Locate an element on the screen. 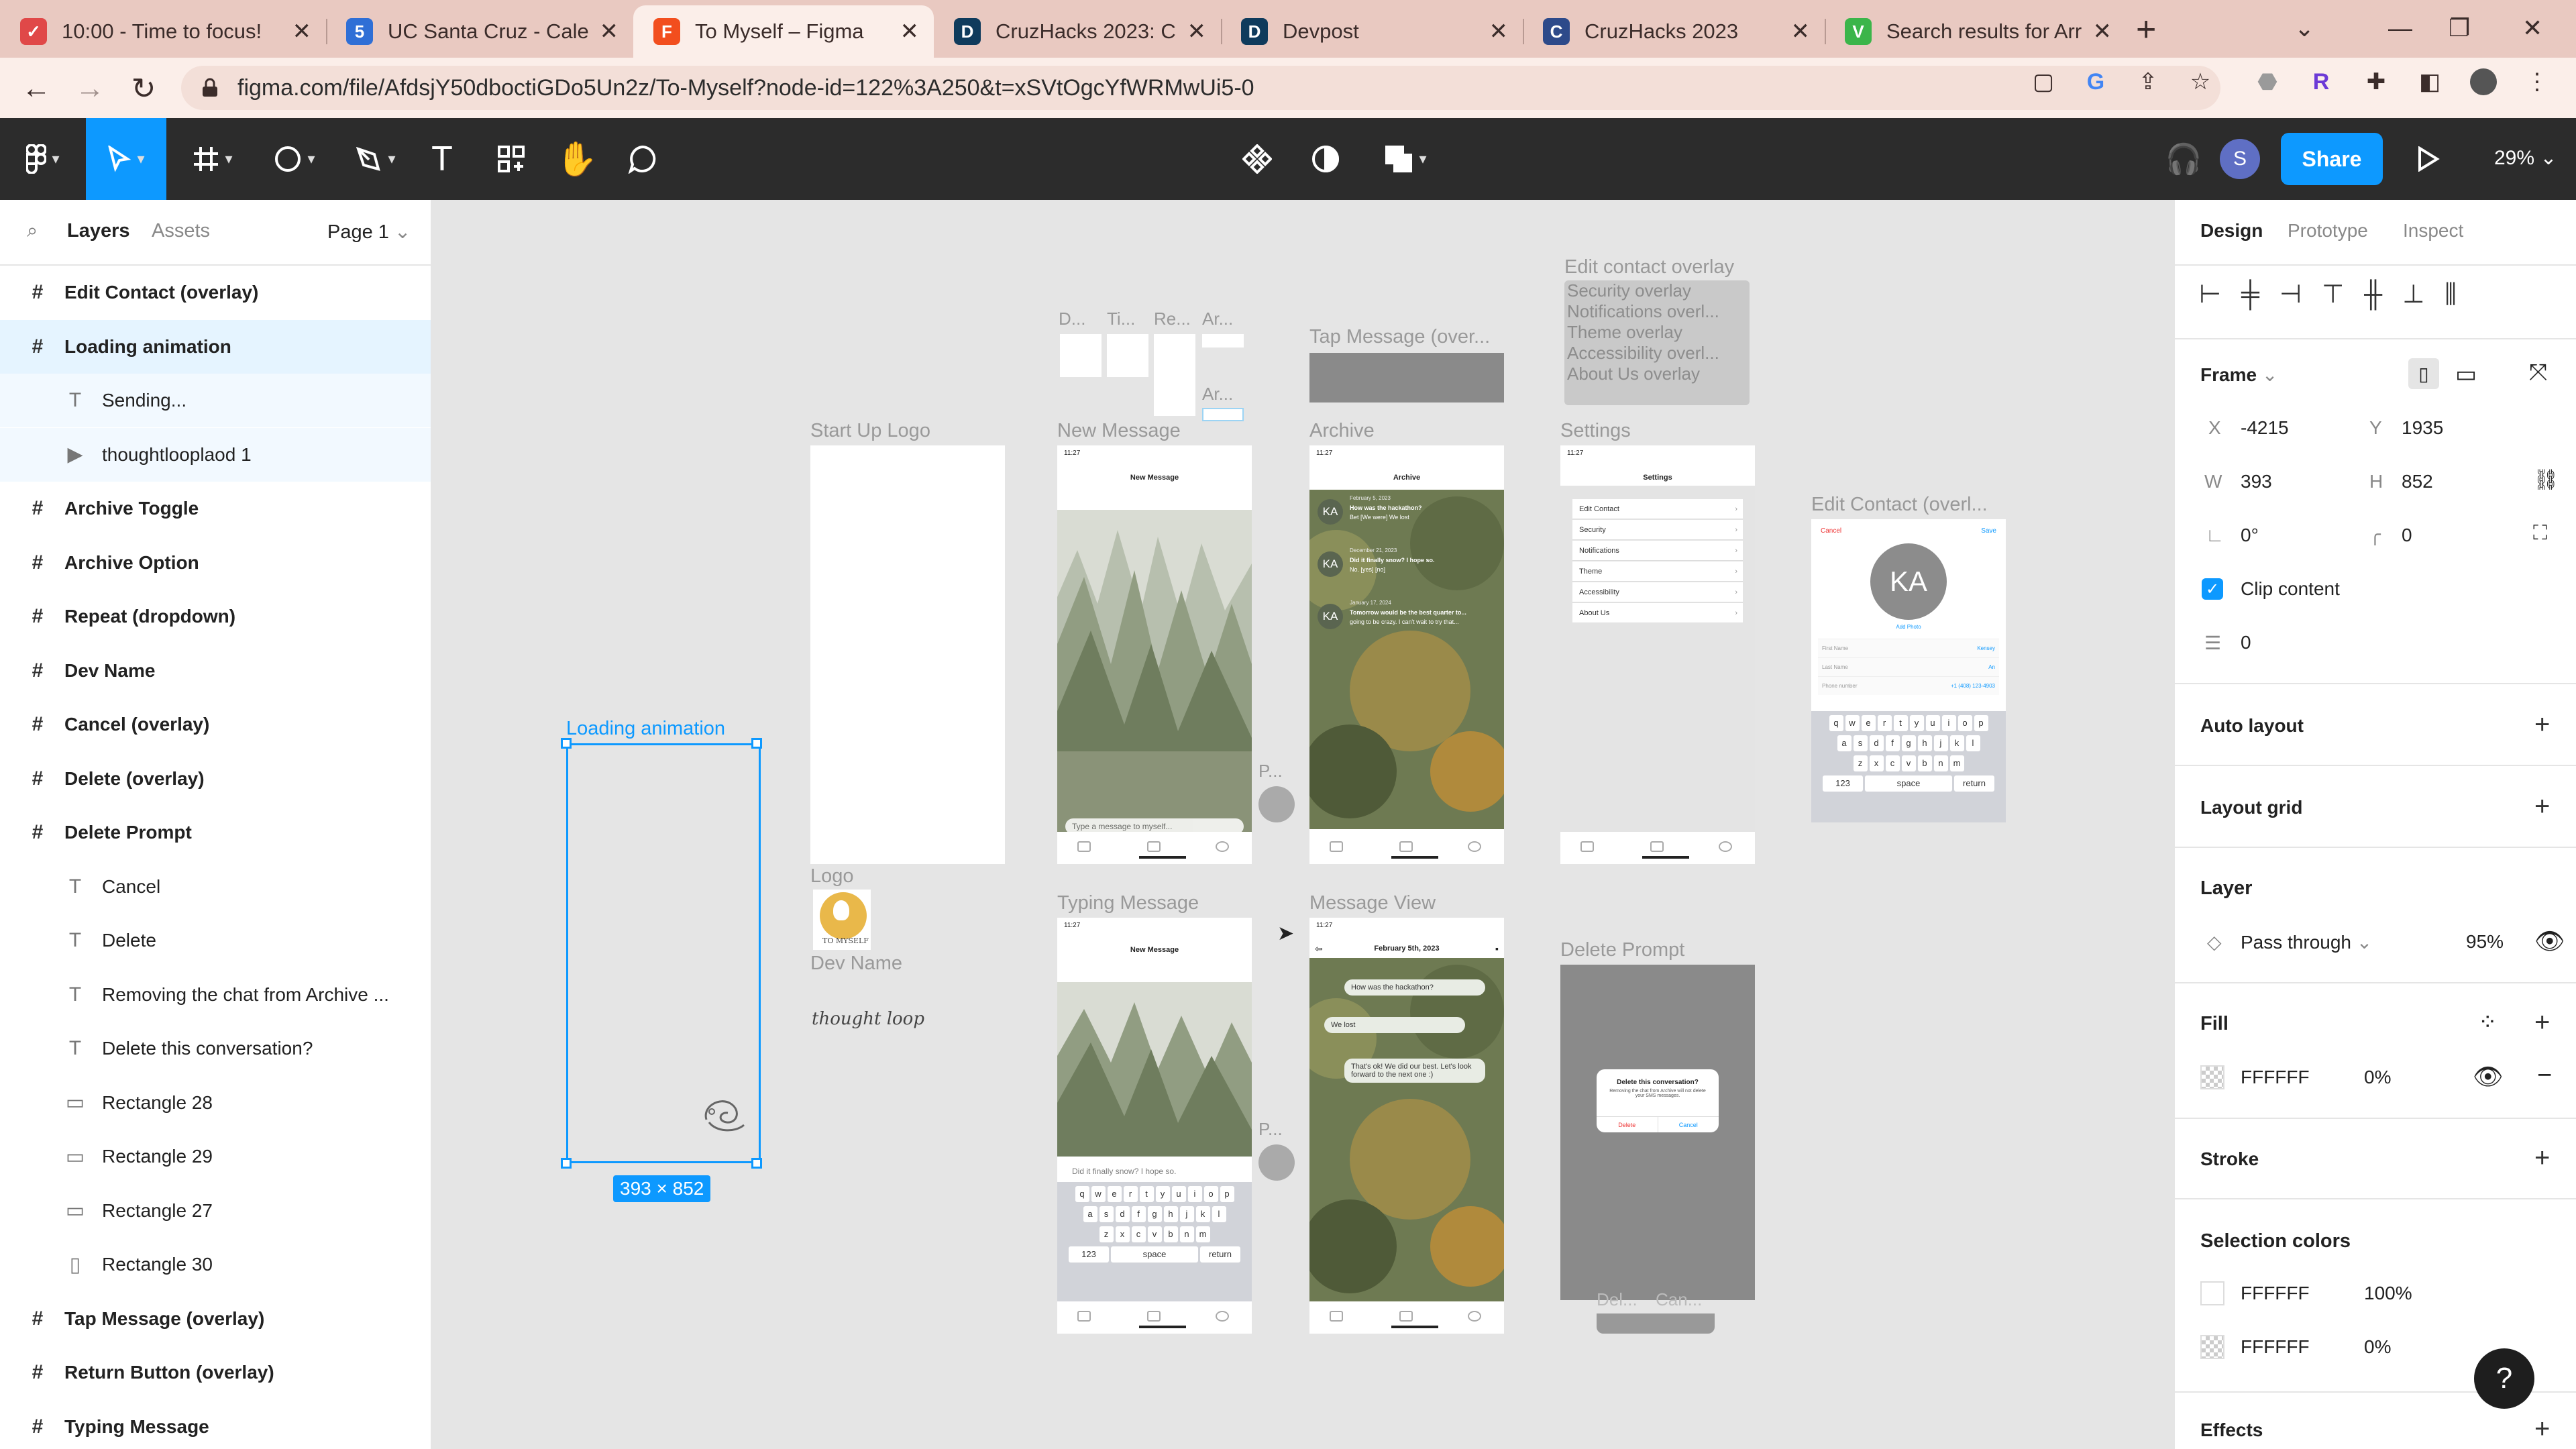 The height and width of the screenshot is (1449, 2576). keyboard-key: r is located at coordinates (1130, 1194).